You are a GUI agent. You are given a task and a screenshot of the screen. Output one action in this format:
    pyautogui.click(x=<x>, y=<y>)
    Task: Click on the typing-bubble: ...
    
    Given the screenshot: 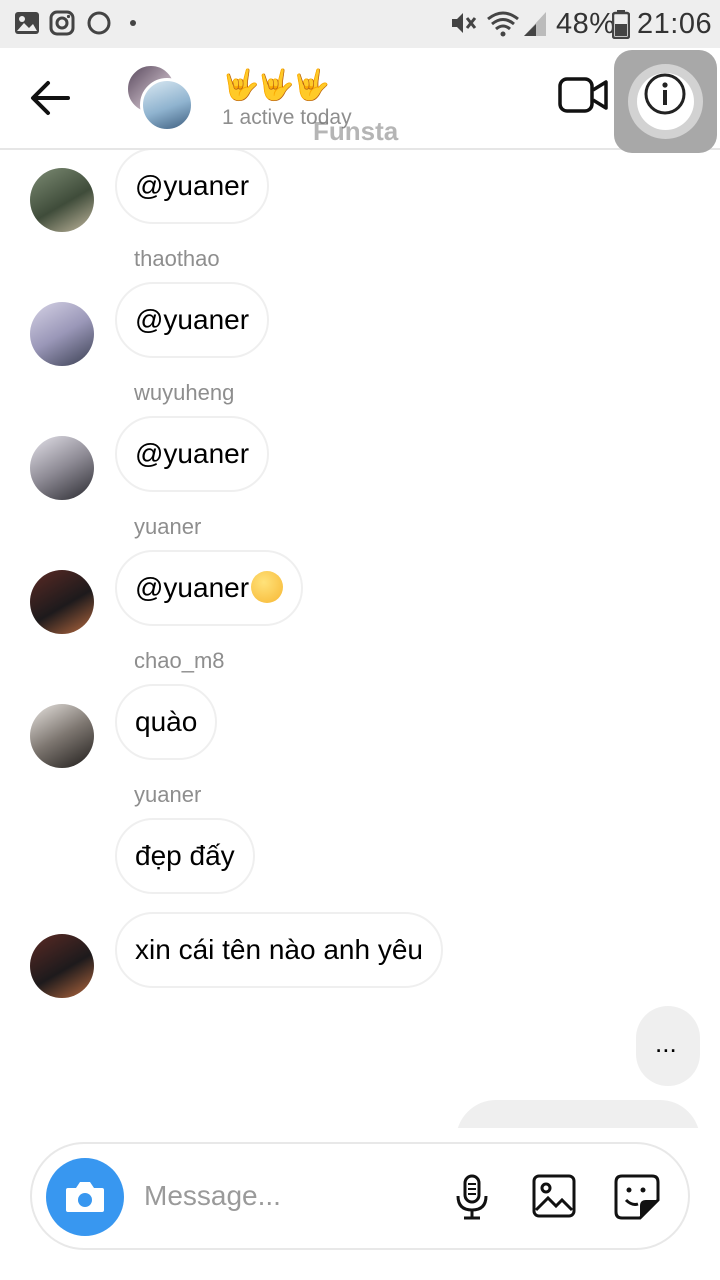 What is the action you would take?
    pyautogui.click(x=668, y=1046)
    